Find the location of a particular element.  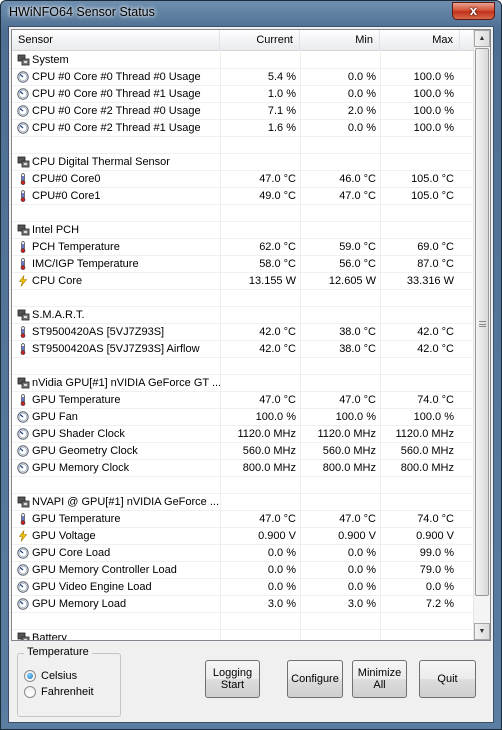

sensor-row: IMC/IGP Temperature 58.0 °C 56.0 °C 87.0 °C is located at coordinates (243, 264).